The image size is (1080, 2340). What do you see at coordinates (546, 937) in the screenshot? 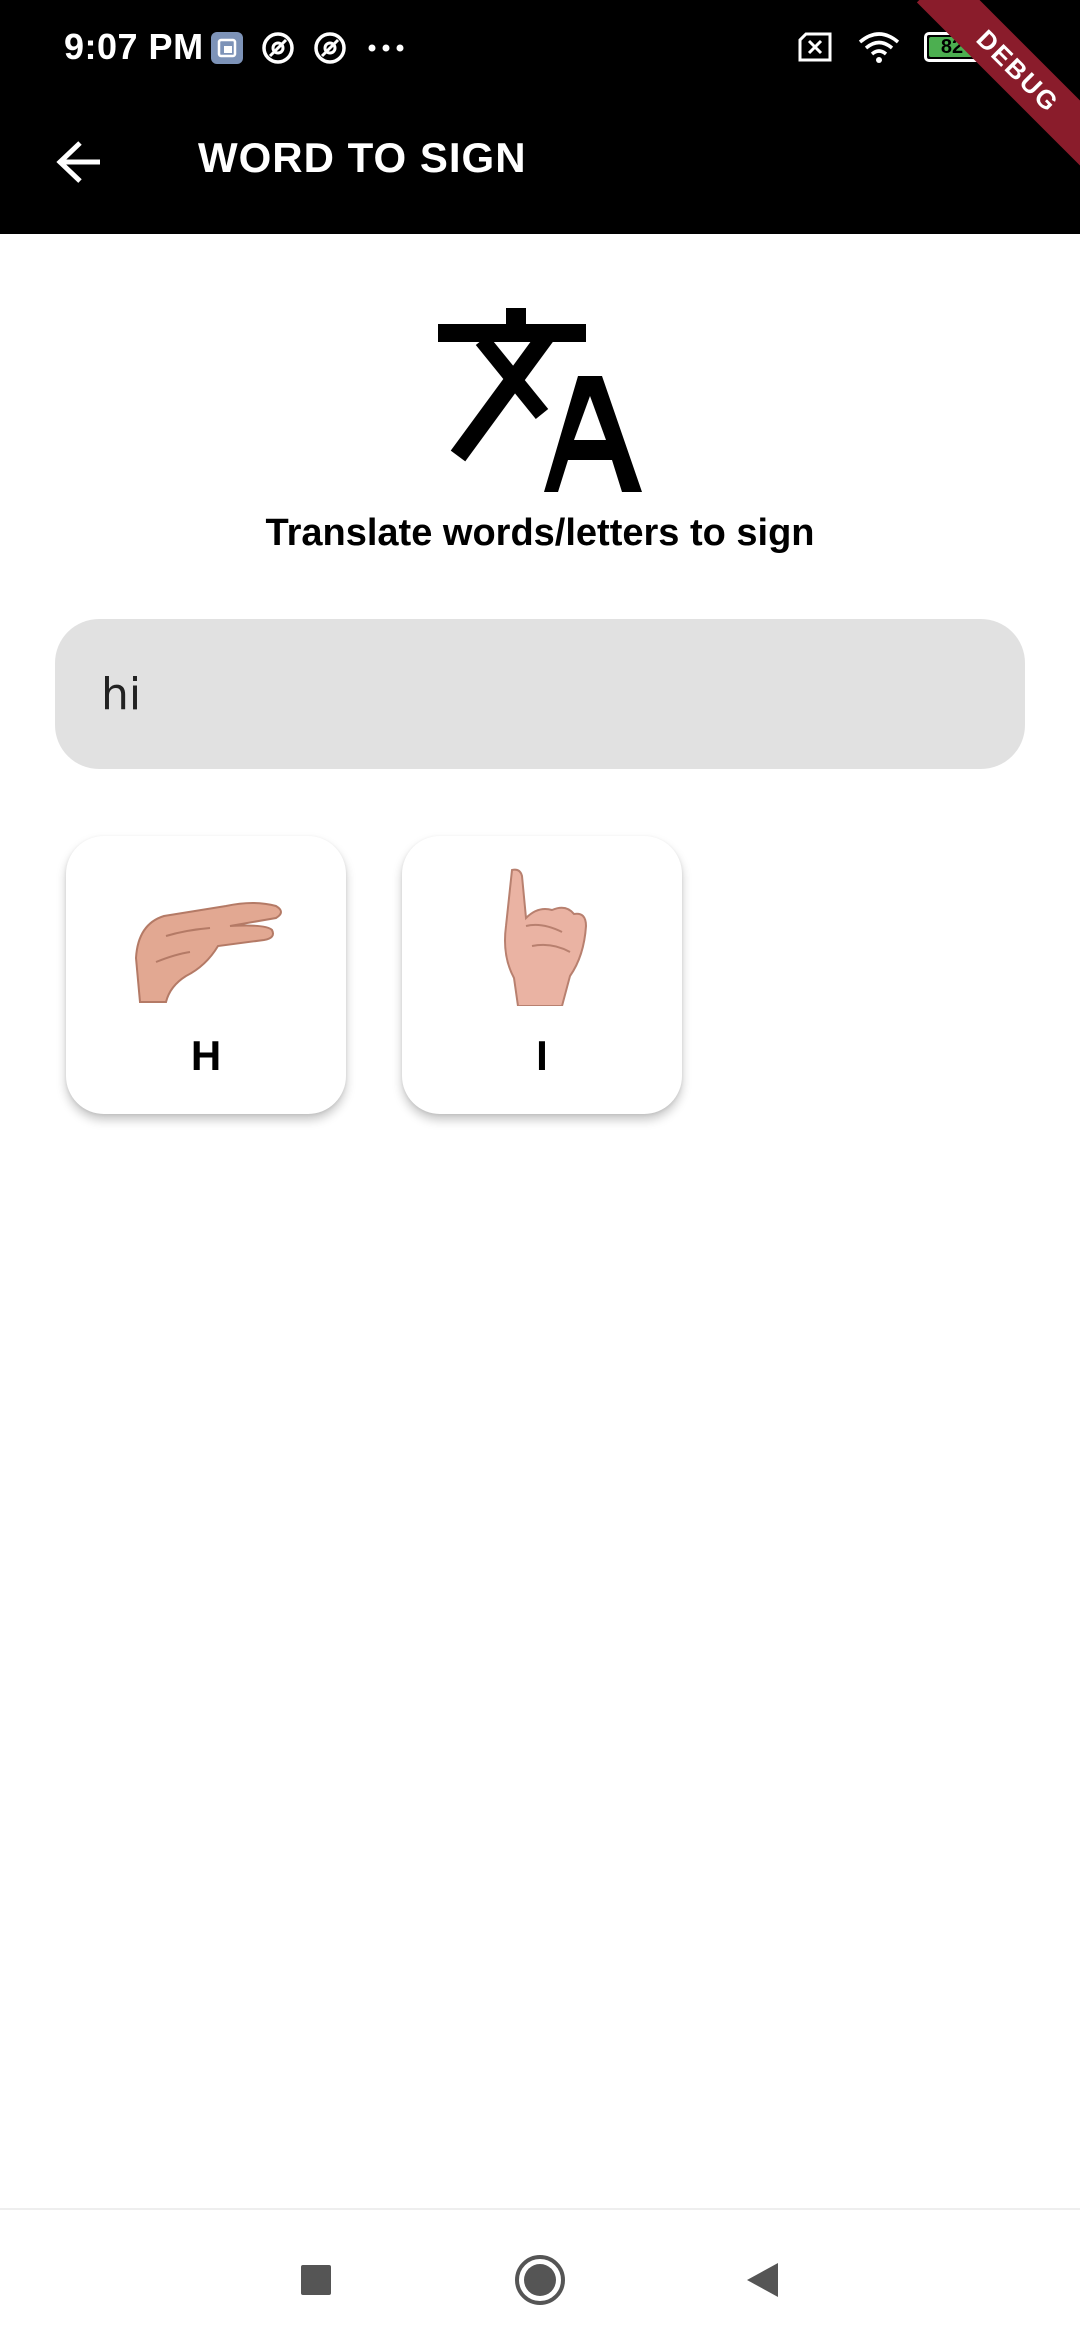
I see `hand-sign-i` at bounding box center [546, 937].